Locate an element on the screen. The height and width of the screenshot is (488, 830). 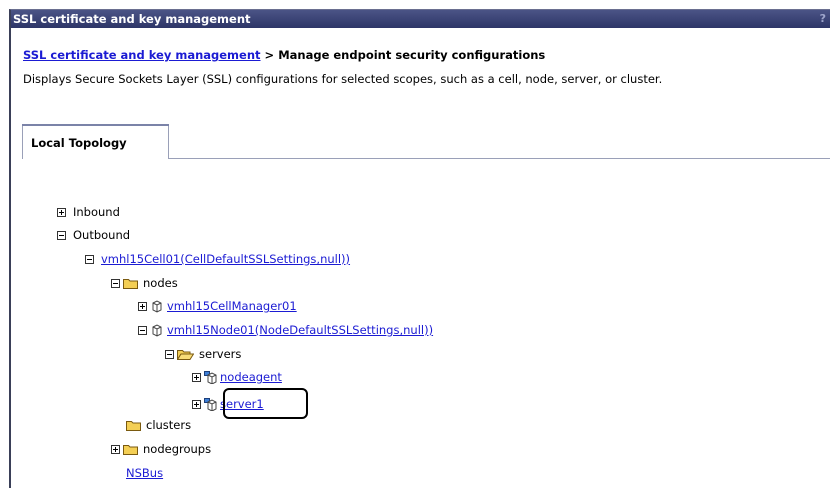
tree-label-nodes: nodes is located at coordinates (160, 283).